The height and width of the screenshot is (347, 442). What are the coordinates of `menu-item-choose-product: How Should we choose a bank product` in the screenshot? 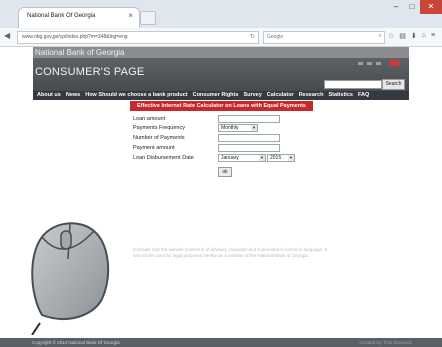 It's located at (136, 95).